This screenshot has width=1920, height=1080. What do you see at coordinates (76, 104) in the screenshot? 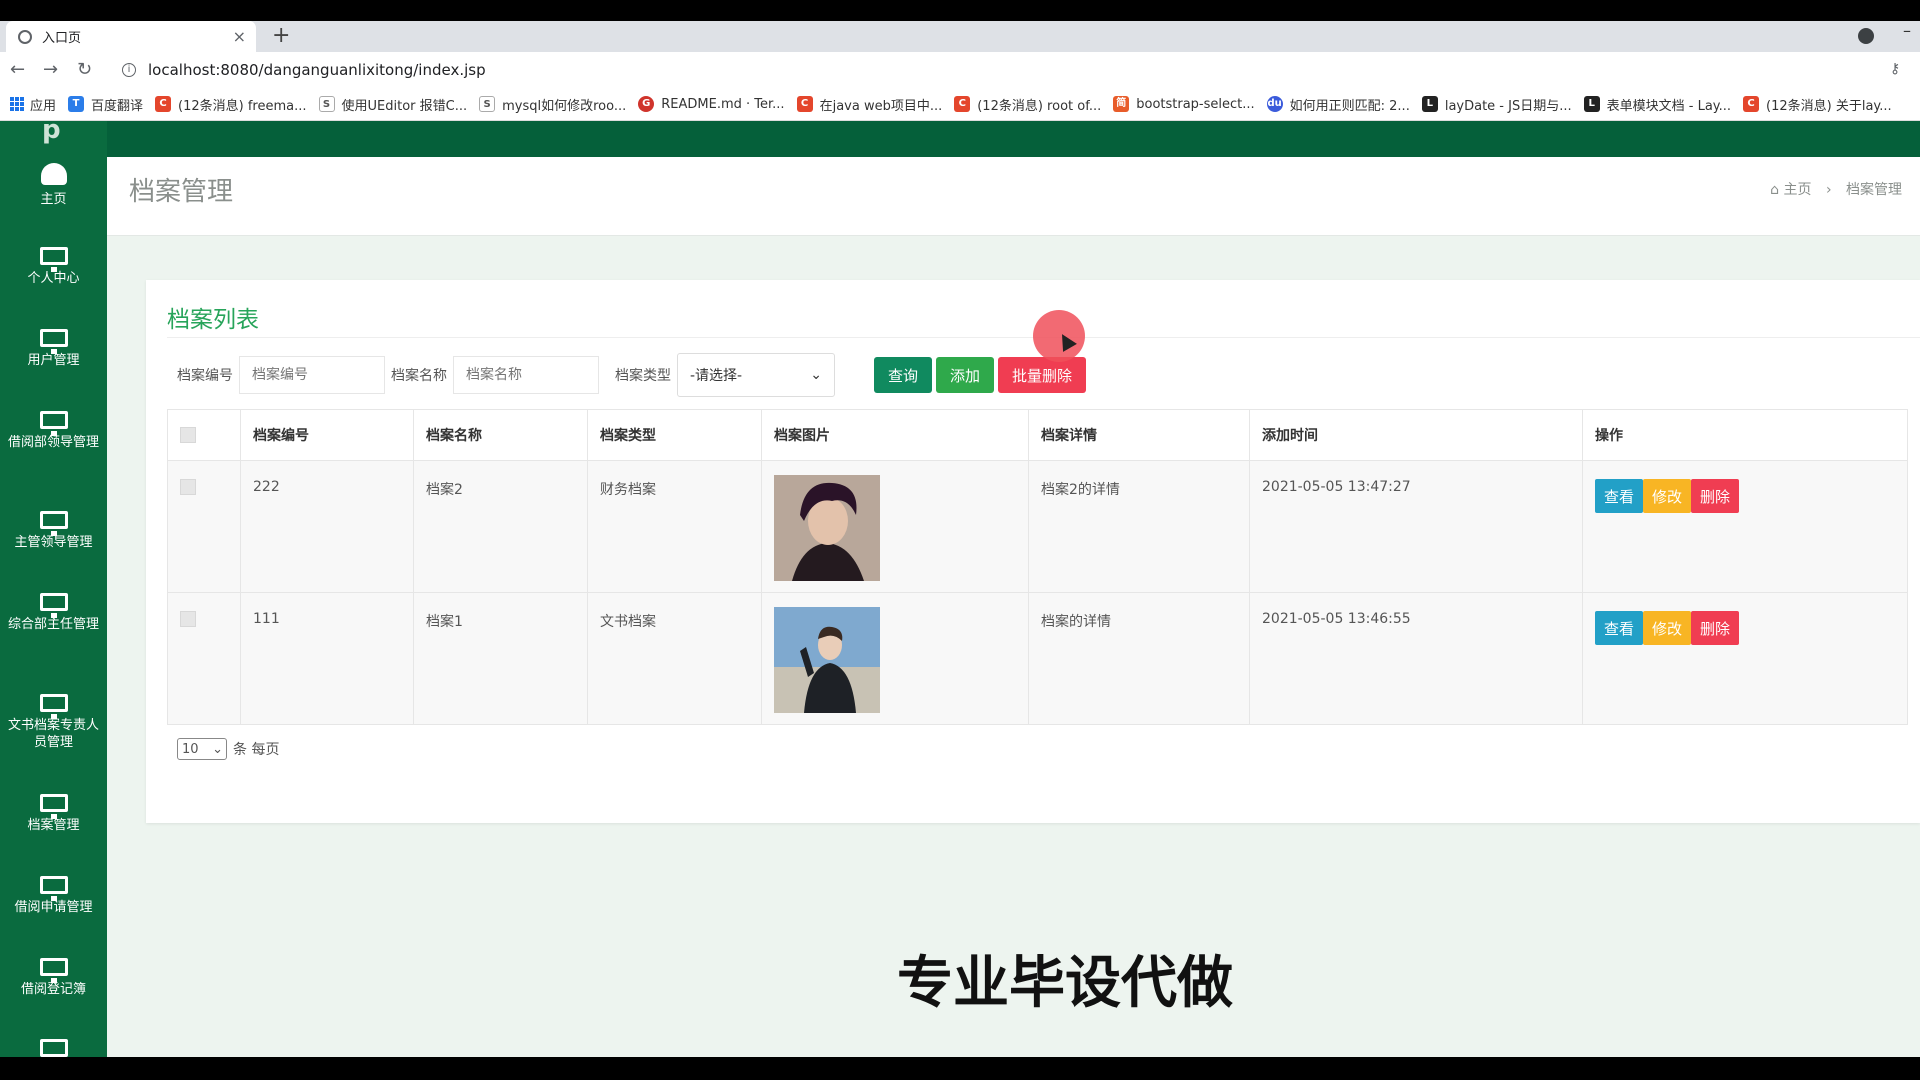
I see `bookmark-icon: T` at bounding box center [76, 104].